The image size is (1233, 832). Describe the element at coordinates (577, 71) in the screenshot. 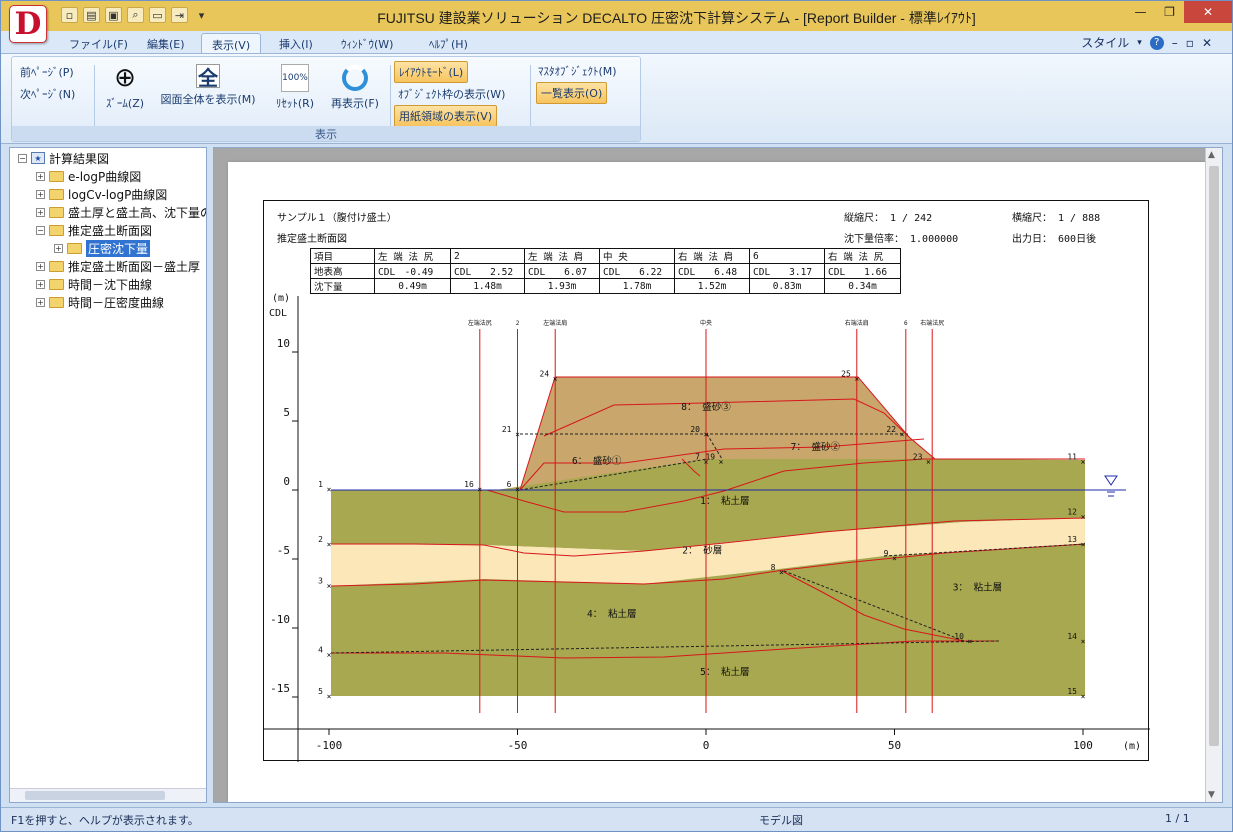

I see `master-object-toggle: ﾏｽﾀｵﾌﾞｼﾞｪｸﾄ(M)` at that location.